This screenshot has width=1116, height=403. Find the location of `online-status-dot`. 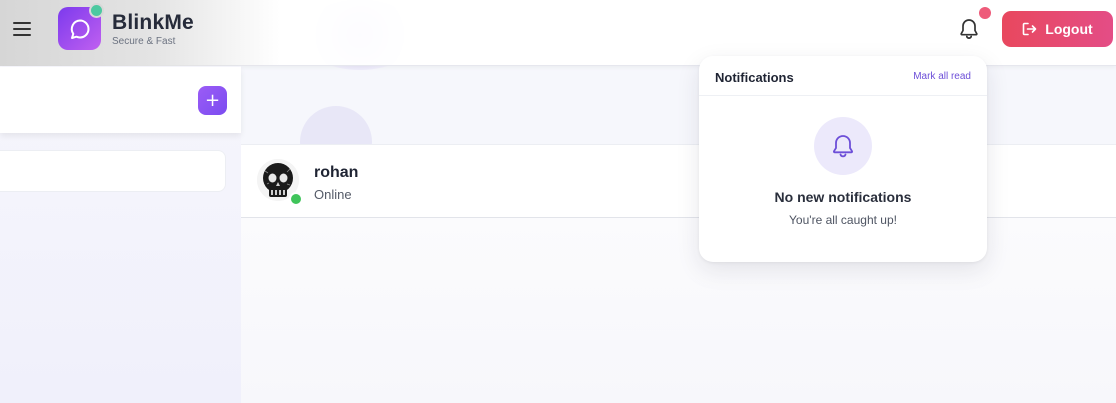

online-status-dot is located at coordinates (296, 199).